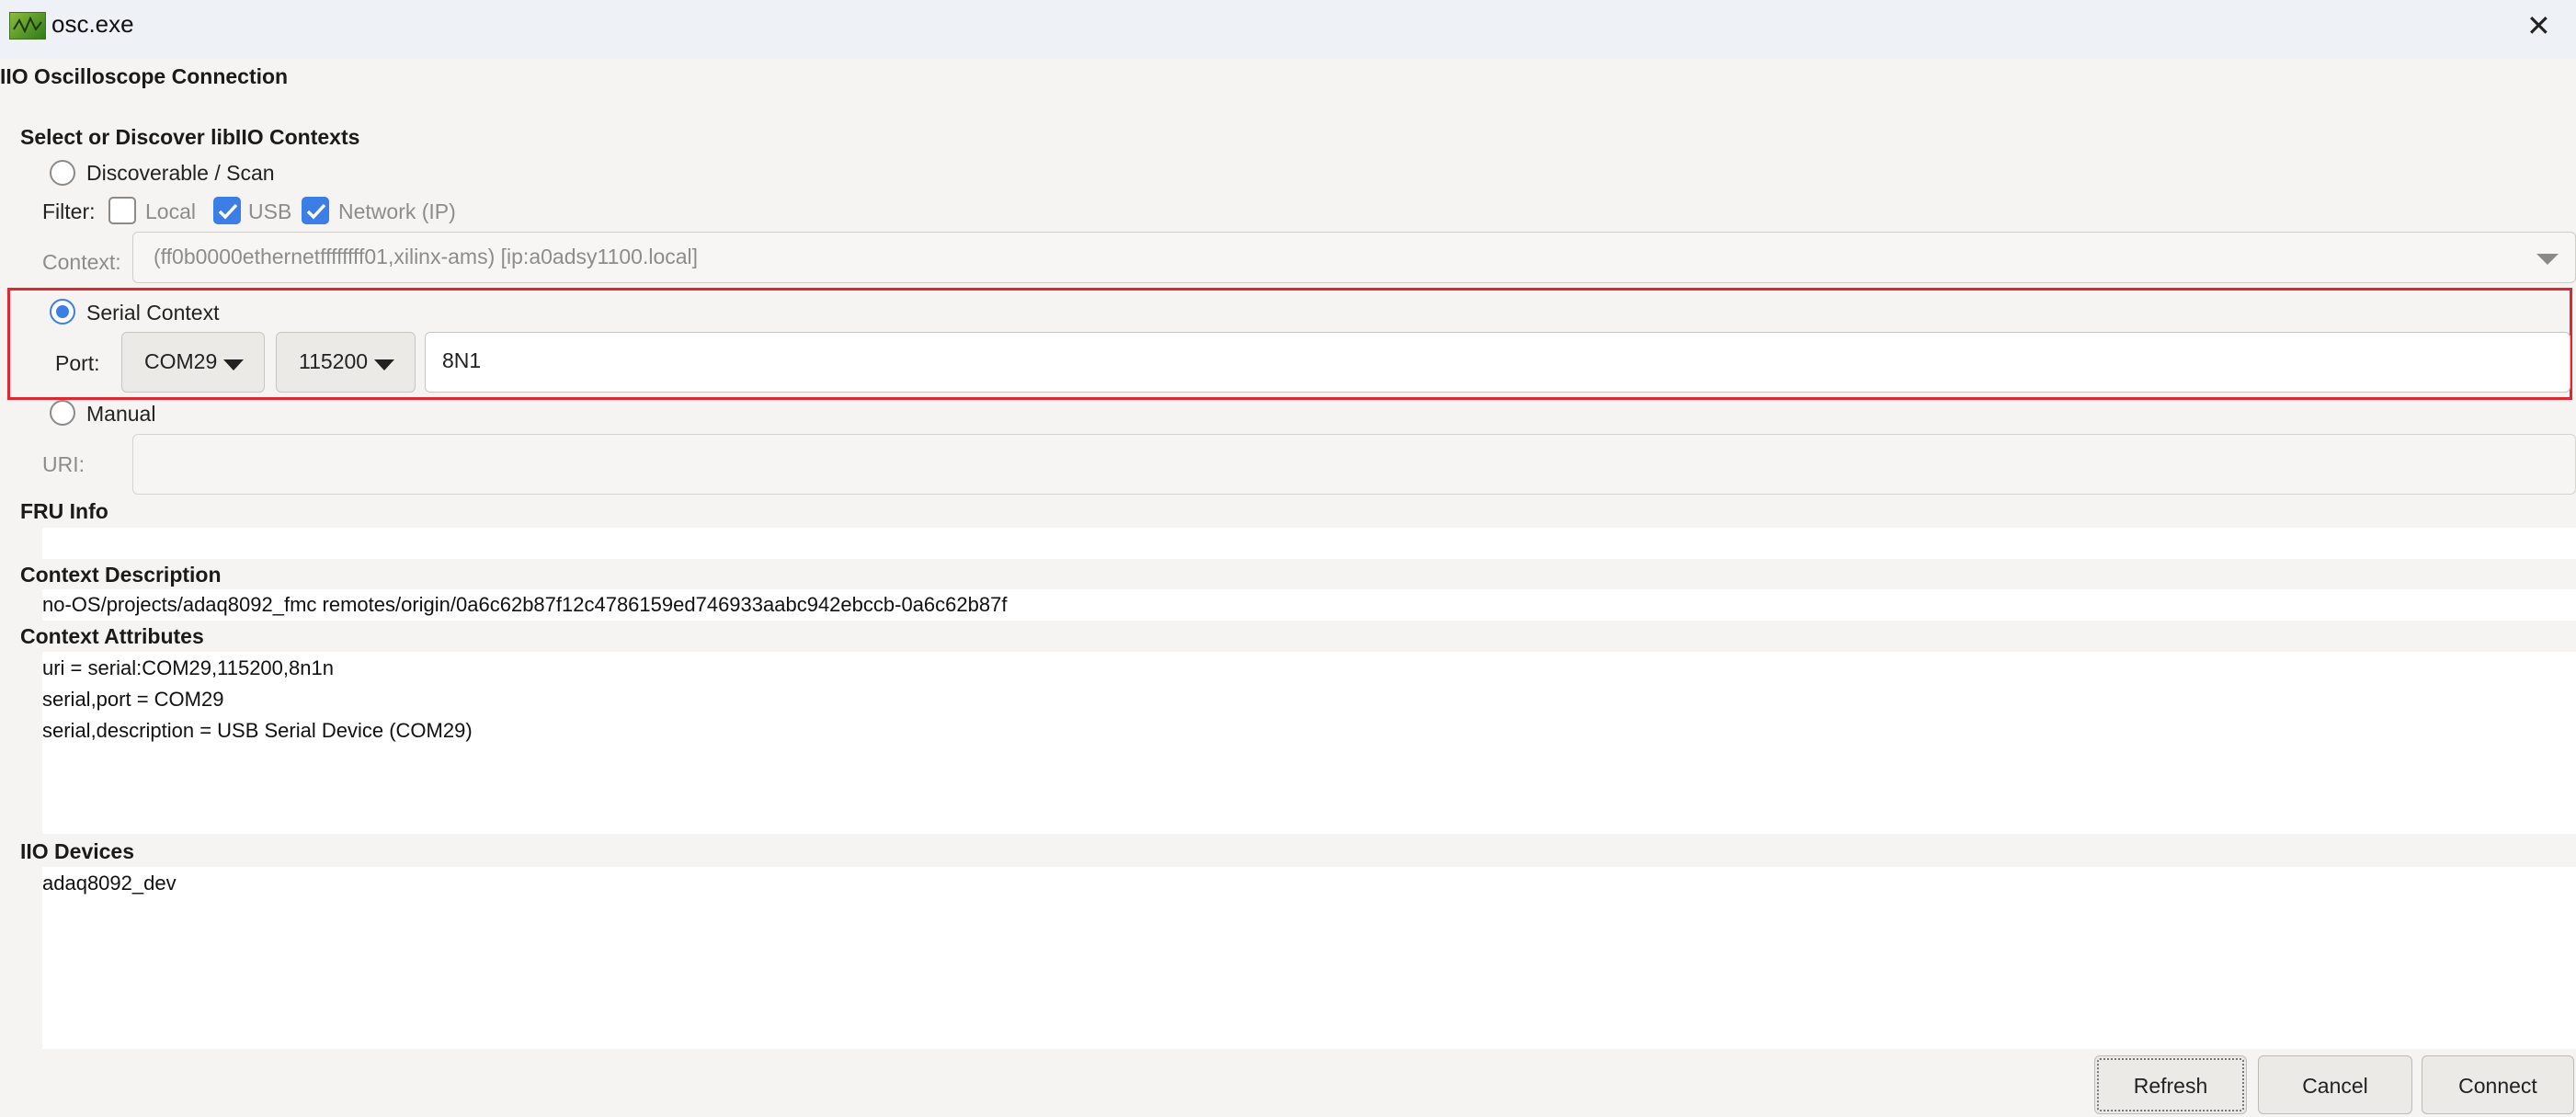 This screenshot has height=1117, width=2576. What do you see at coordinates (190, 137) in the screenshot?
I see `contexts-heading: Select or Discover libIIO Contexts` at bounding box center [190, 137].